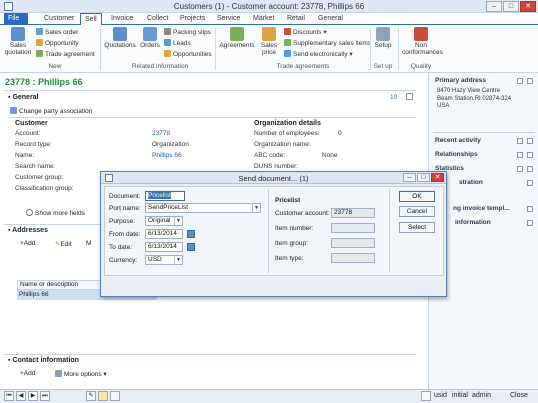 This screenshot has height=403, width=538. Describe the element at coordinates (269, 41) in the screenshot. I see `sales-price-button: Sales price` at that location.